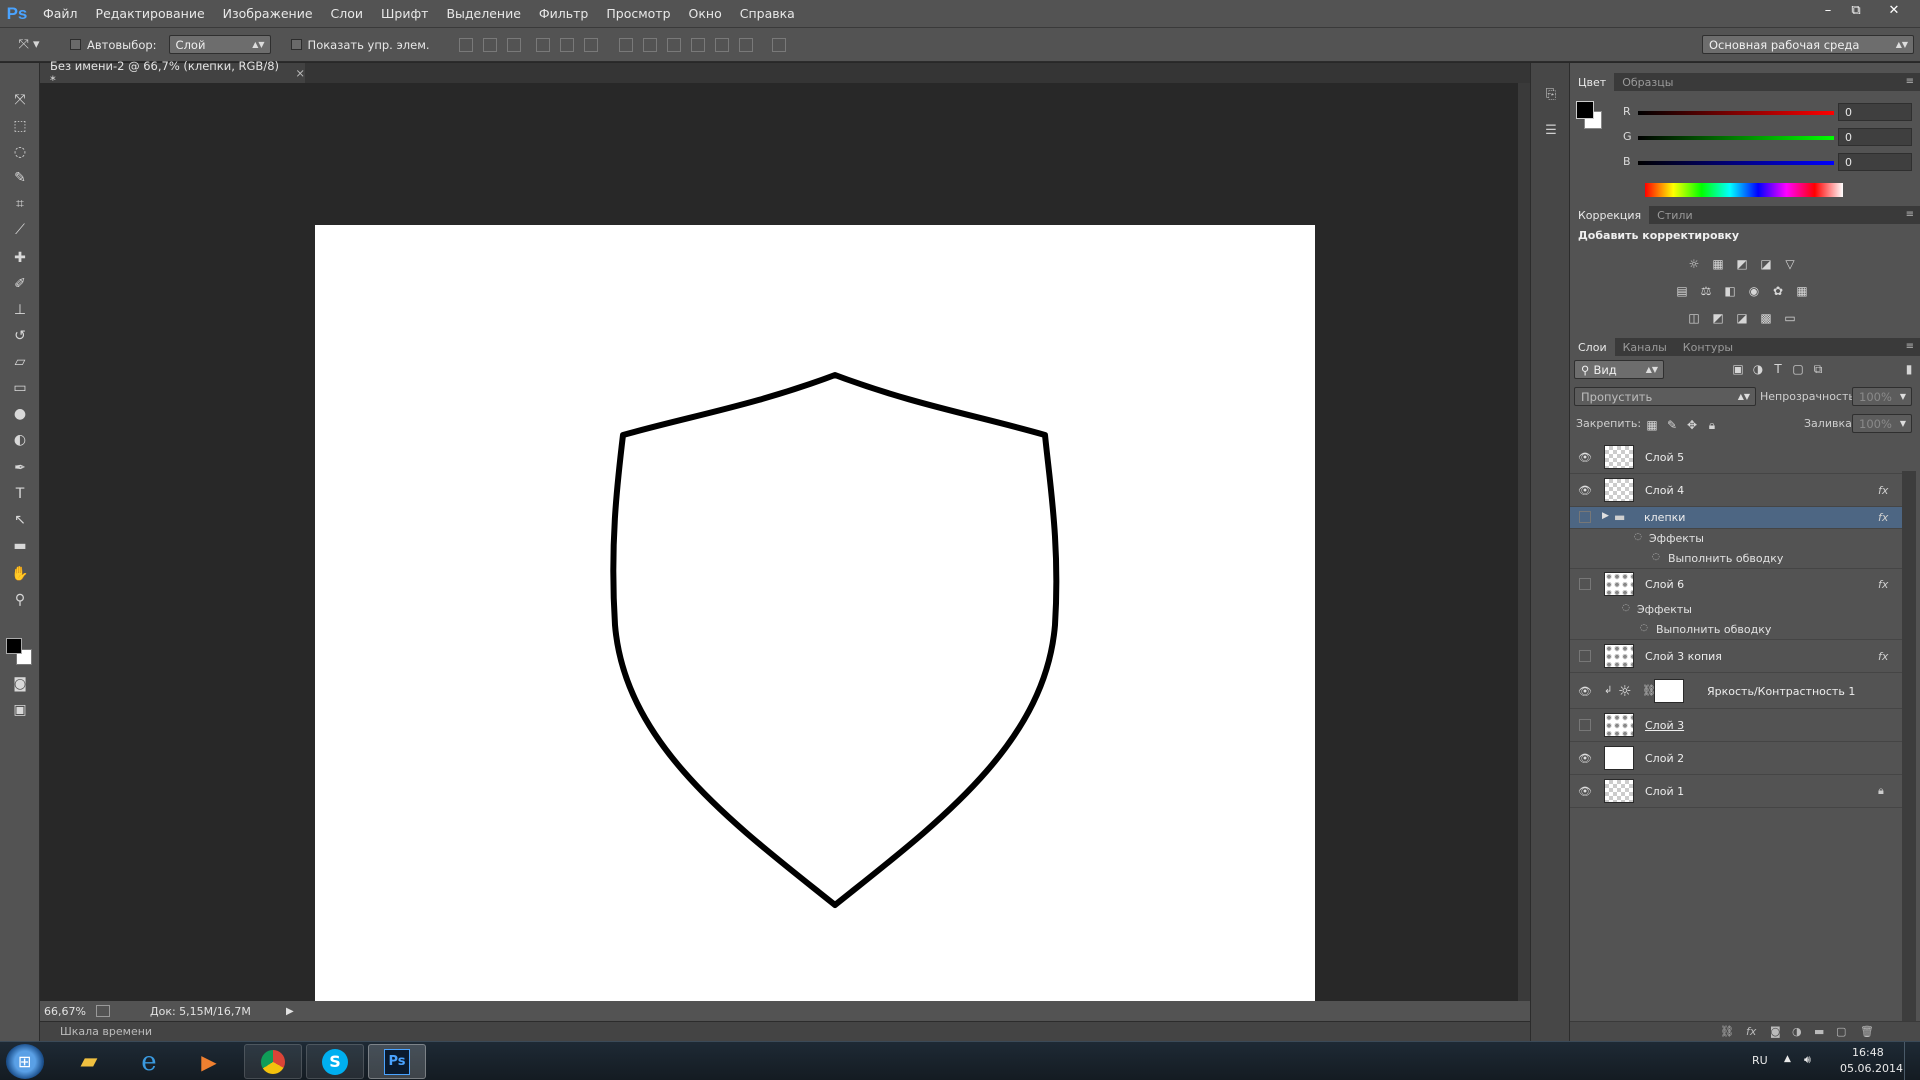  Describe the element at coordinates (1706, 291) in the screenshot. I see `color-balance-icon: ⚖` at that location.